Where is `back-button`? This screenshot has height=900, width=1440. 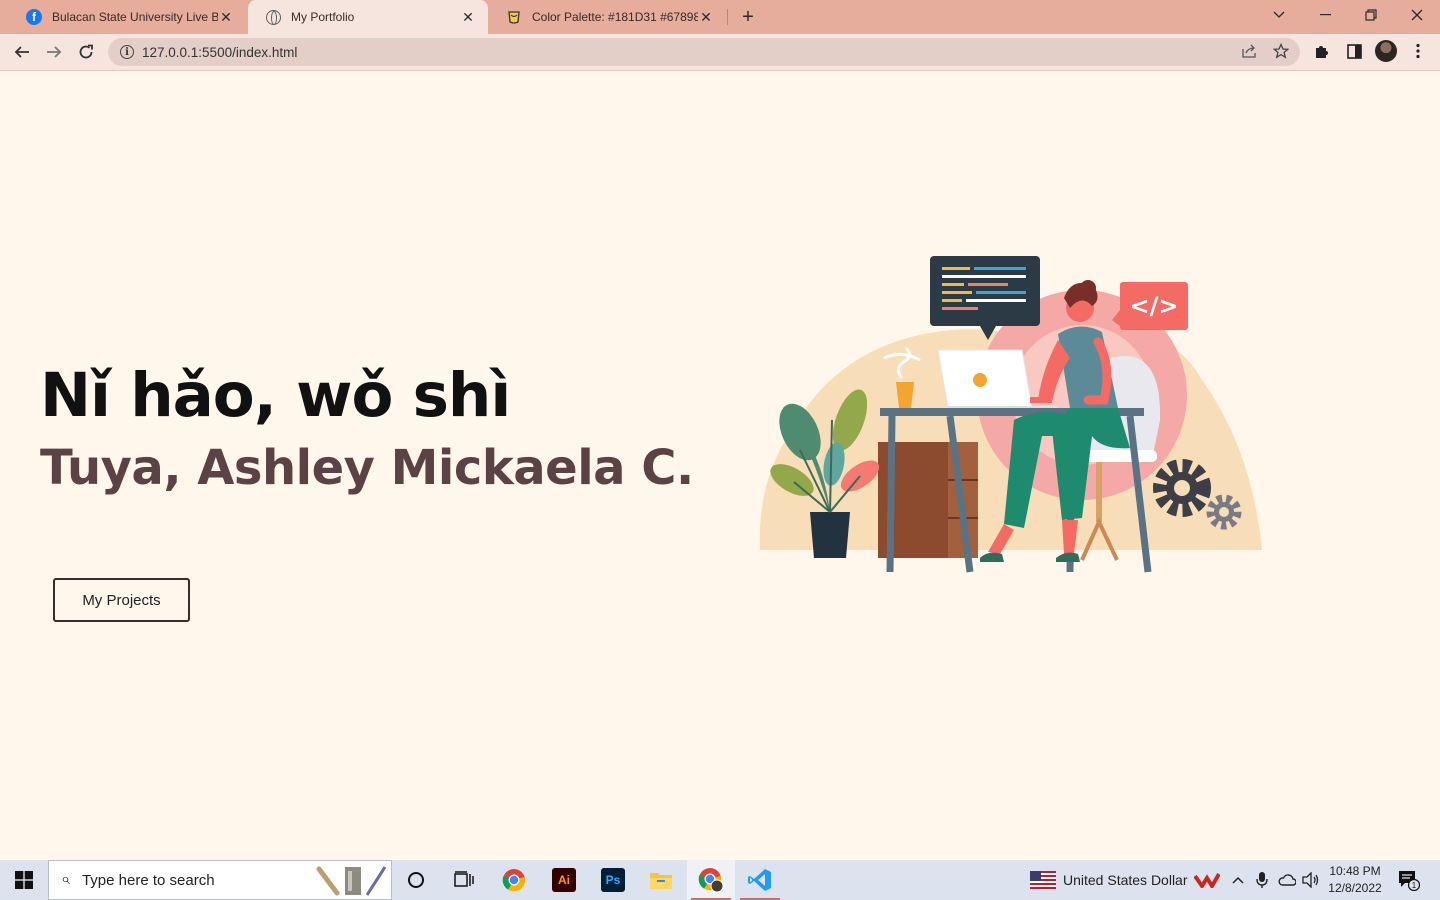
back-button is located at coordinates (22, 52).